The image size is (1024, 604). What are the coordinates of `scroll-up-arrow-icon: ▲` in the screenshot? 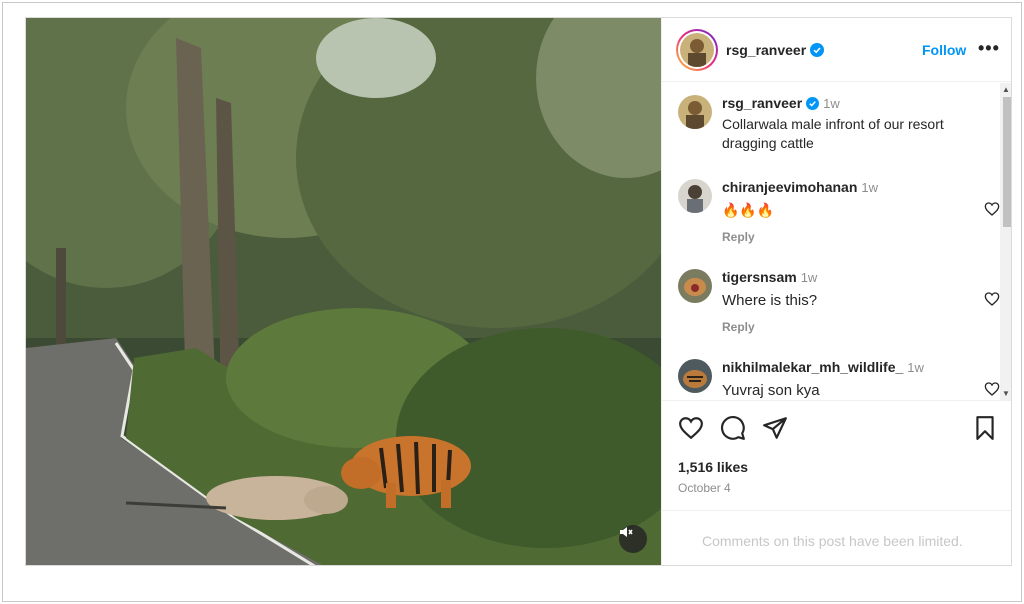 It's located at (1006, 89).